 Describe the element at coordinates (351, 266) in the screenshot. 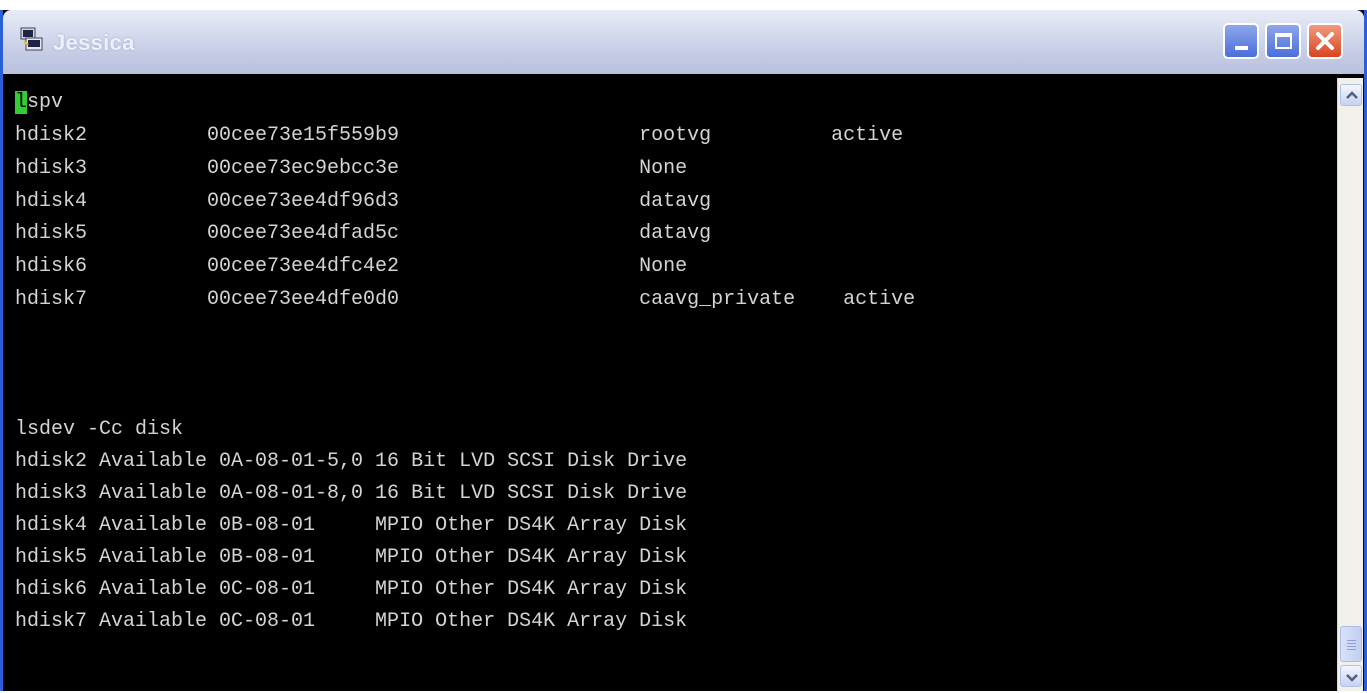

I see `terminal-line: hdisk6 00cee73ee4dfc4e2 None` at that location.